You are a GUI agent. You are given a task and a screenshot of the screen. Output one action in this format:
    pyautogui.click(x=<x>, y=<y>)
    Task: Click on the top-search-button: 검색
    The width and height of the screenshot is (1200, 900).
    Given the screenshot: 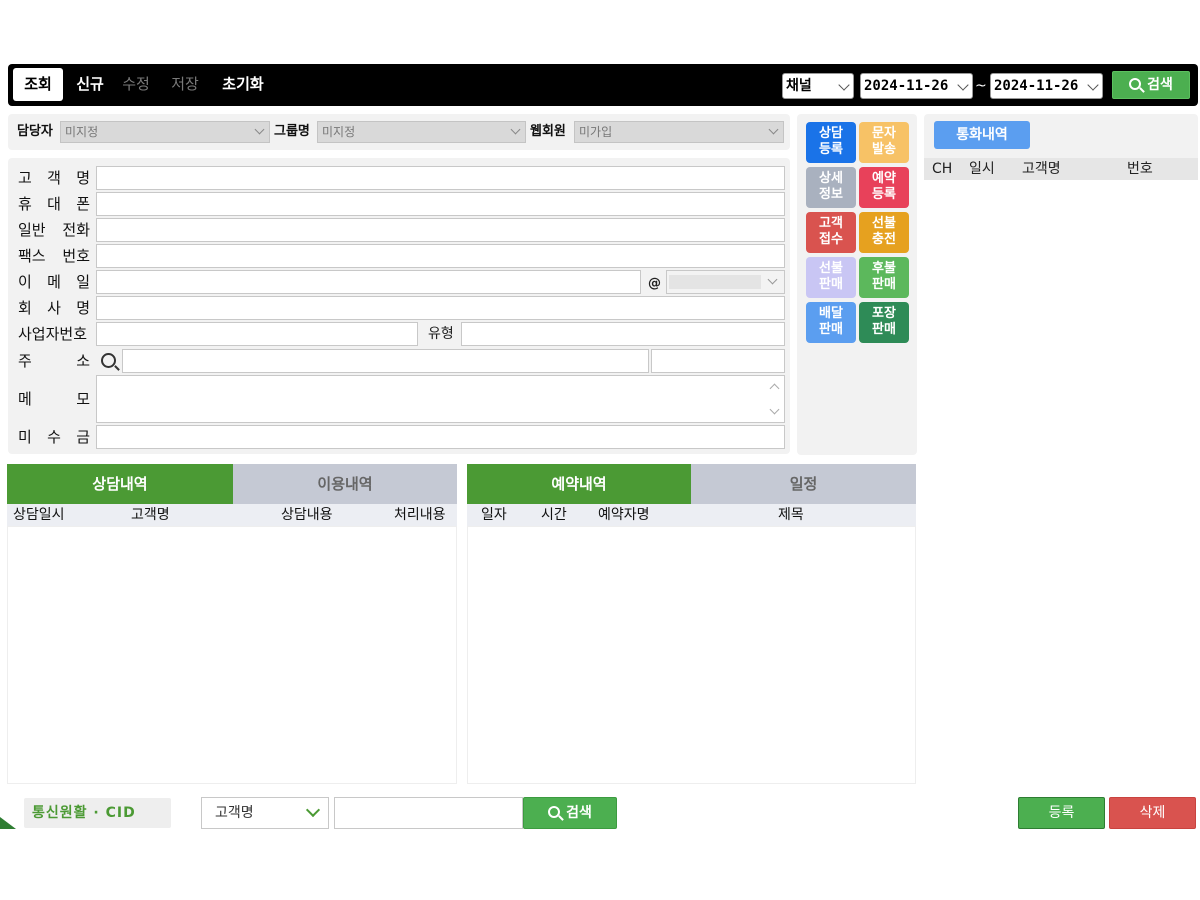 What is the action you would take?
    pyautogui.click(x=1151, y=85)
    